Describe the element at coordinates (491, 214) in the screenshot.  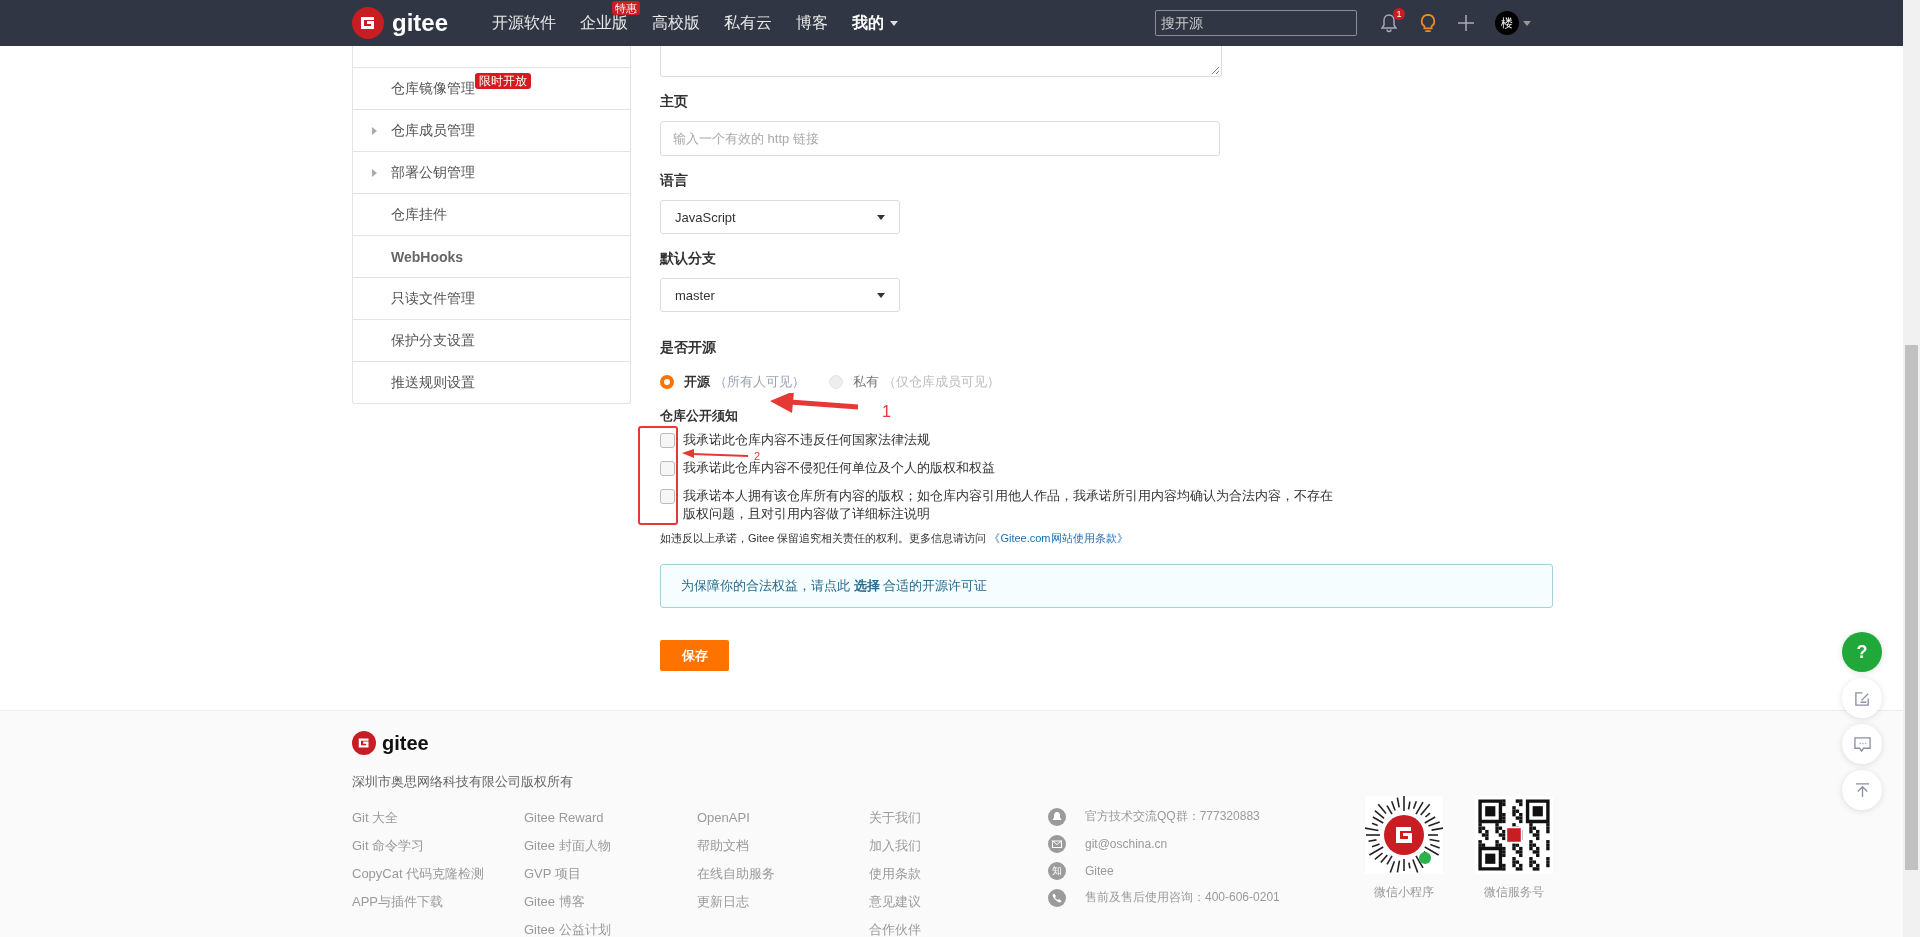
I see `sidebar-item: 仓库挂件` at that location.